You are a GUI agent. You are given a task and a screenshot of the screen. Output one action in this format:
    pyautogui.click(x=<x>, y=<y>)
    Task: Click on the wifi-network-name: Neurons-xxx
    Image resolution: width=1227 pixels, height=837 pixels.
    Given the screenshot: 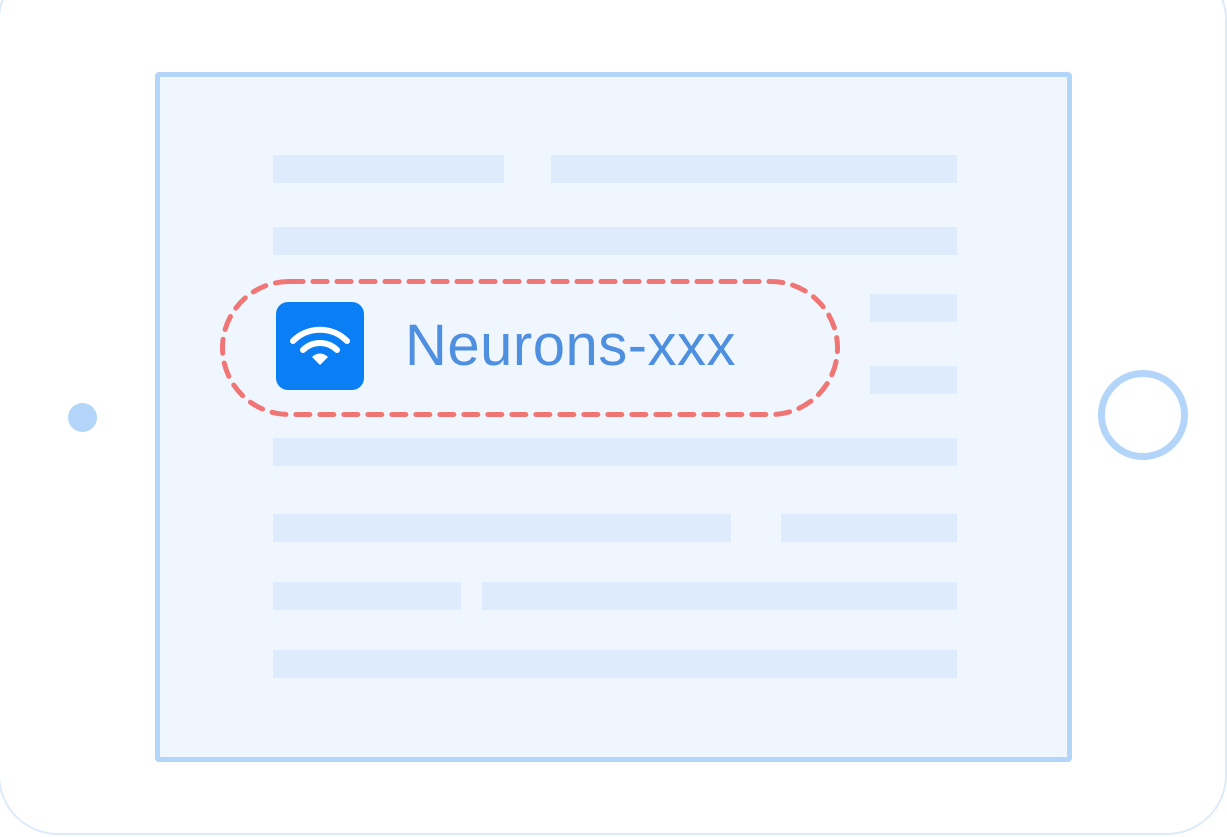 What is the action you would take?
    pyautogui.click(x=571, y=345)
    